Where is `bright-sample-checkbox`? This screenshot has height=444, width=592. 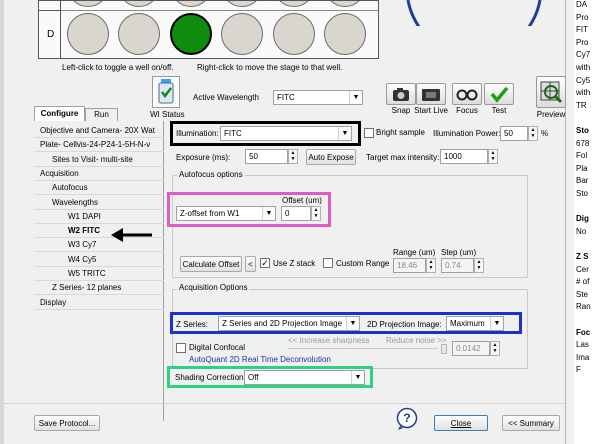 bright-sample-checkbox is located at coordinates (369, 133).